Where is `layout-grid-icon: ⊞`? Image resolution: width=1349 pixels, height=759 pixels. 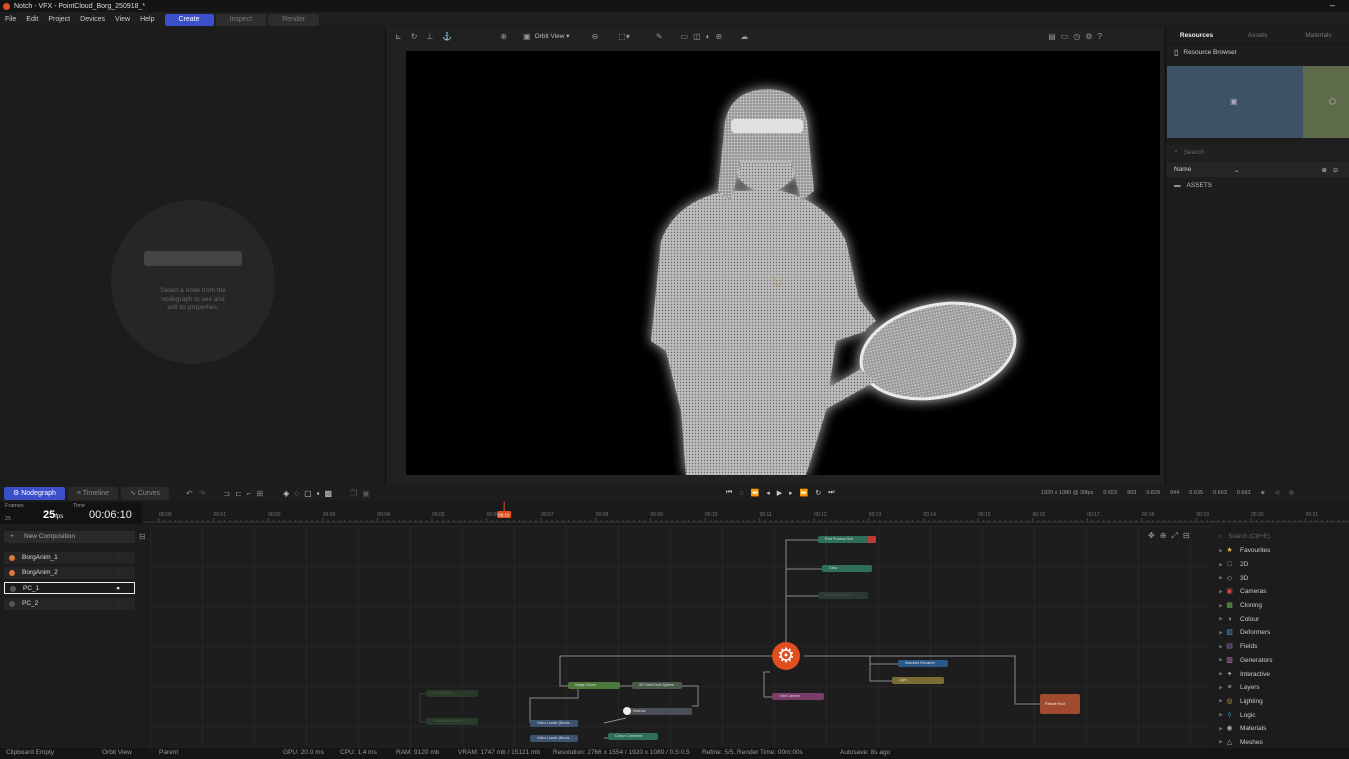
layout-grid-icon: ⊞ is located at coordinates (259, 493).